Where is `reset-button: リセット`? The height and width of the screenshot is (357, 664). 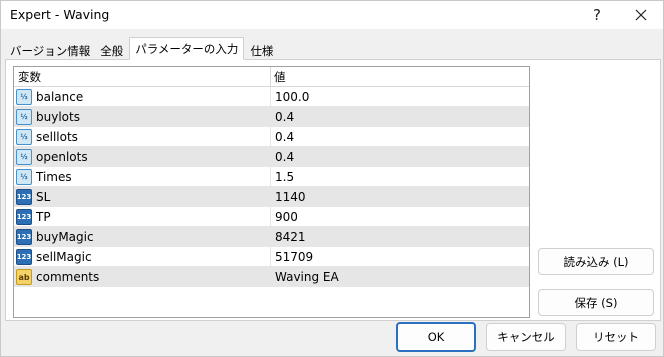
reset-button: リセット is located at coordinates (616, 337).